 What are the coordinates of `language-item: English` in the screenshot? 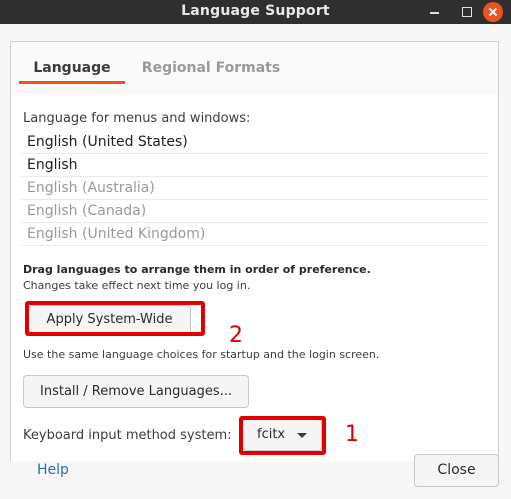 It's located at (255, 165).